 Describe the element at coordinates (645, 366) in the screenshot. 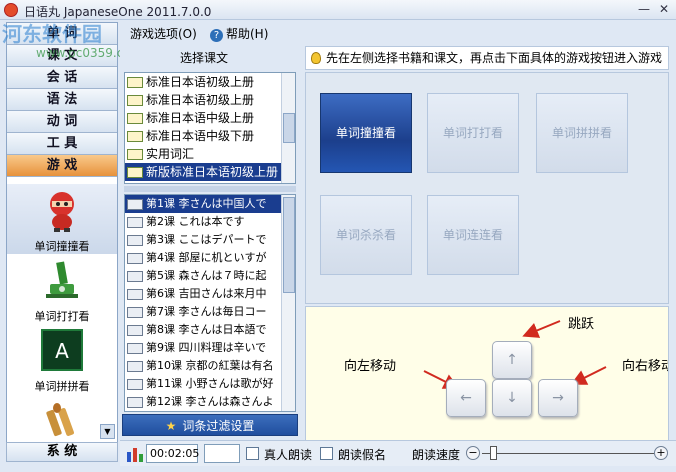

I see `move-right-label: 向右移动` at that location.